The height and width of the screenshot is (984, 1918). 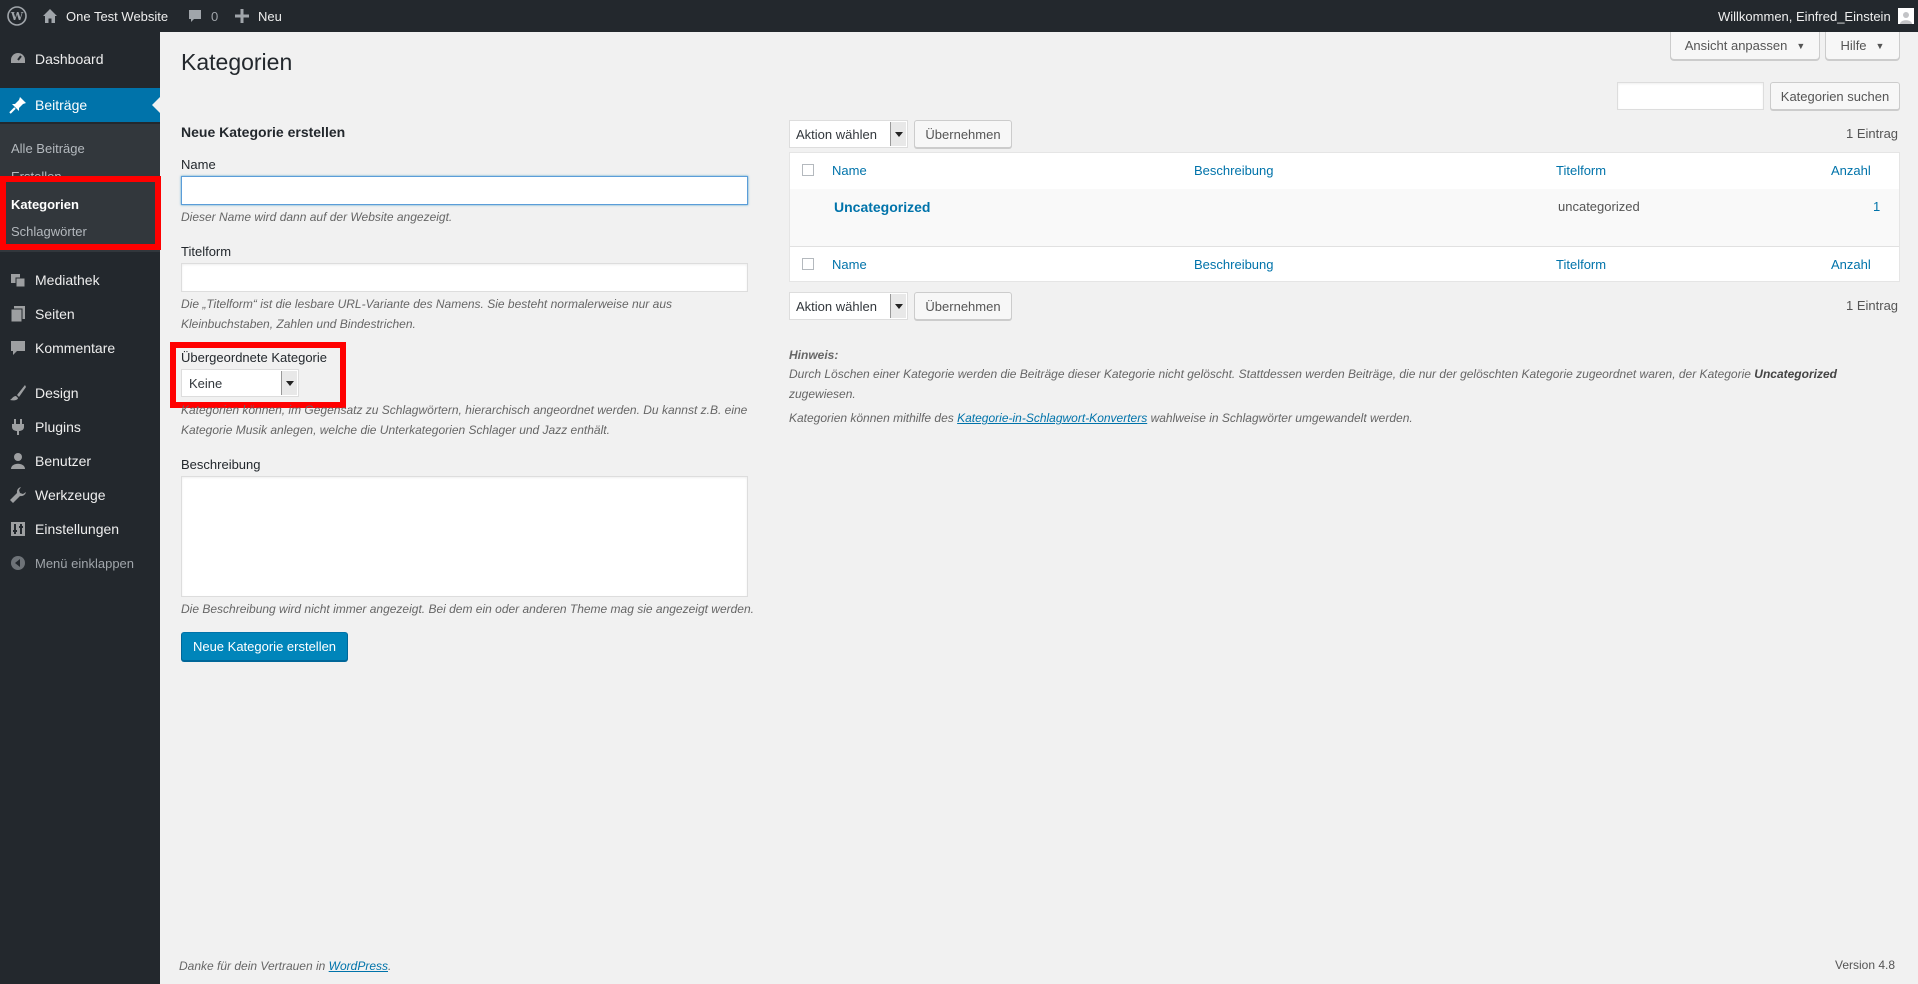 I want to click on note-bold-category: Uncategorized, so click(x=1795, y=374).